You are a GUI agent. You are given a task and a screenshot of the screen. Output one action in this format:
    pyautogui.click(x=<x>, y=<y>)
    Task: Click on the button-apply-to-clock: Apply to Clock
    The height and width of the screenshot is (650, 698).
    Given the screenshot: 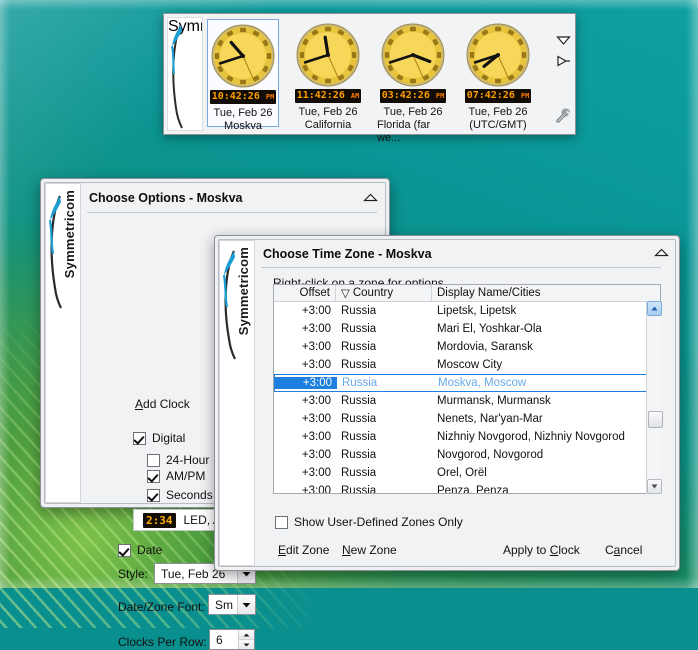 What is the action you would take?
    pyautogui.click(x=541, y=550)
    